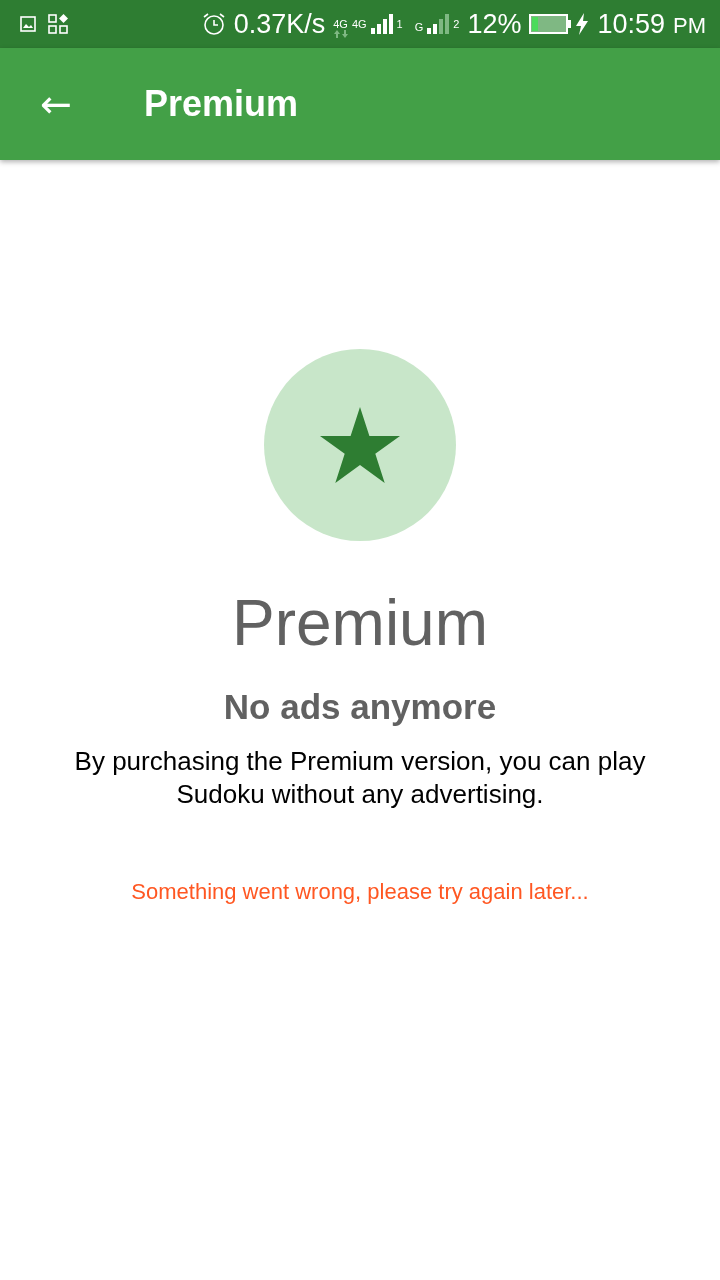  Describe the element at coordinates (28, 24) in the screenshot. I see `image-icon` at that location.